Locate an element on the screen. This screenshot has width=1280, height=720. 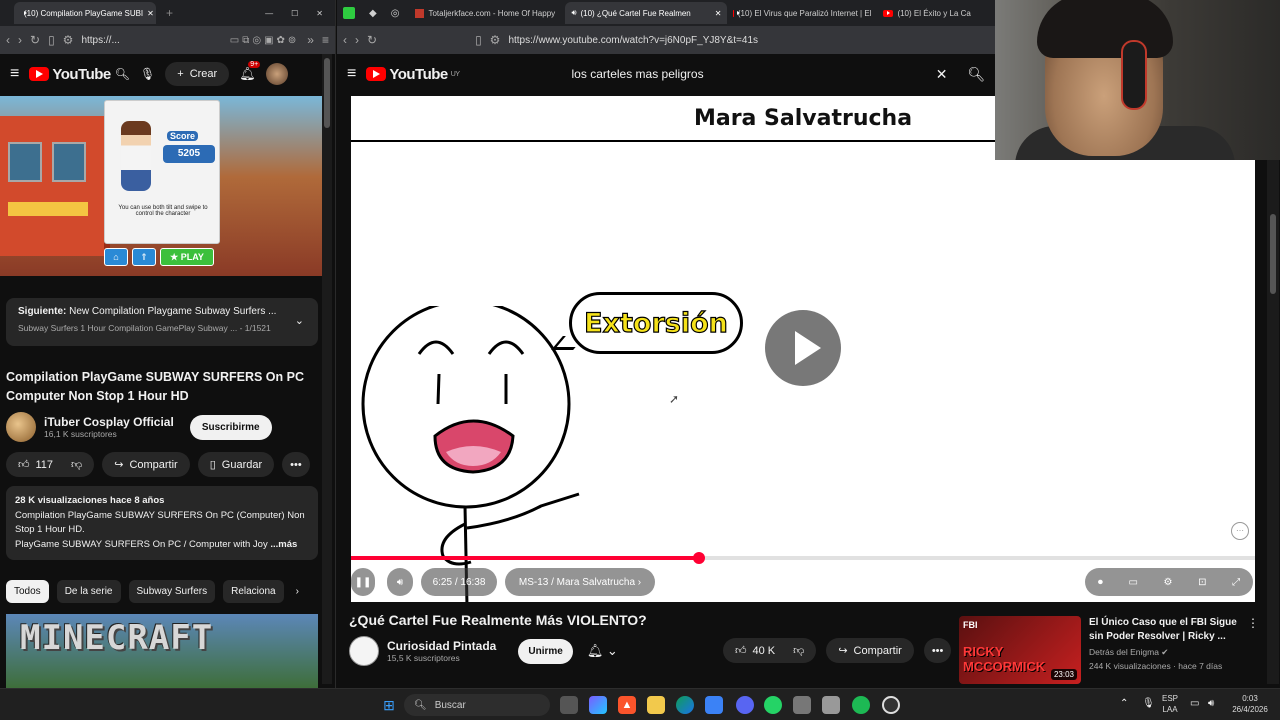
taskbar-search: 🔍︎ Buscar is located at coordinates (477, 705).